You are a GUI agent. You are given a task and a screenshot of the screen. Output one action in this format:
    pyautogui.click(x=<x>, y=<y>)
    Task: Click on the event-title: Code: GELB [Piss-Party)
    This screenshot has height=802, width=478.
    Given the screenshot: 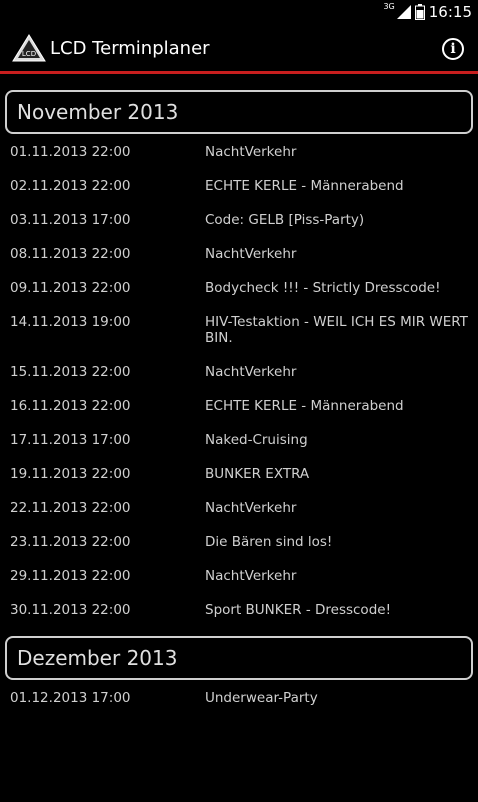 What is the action you would take?
    pyautogui.click(x=285, y=220)
    